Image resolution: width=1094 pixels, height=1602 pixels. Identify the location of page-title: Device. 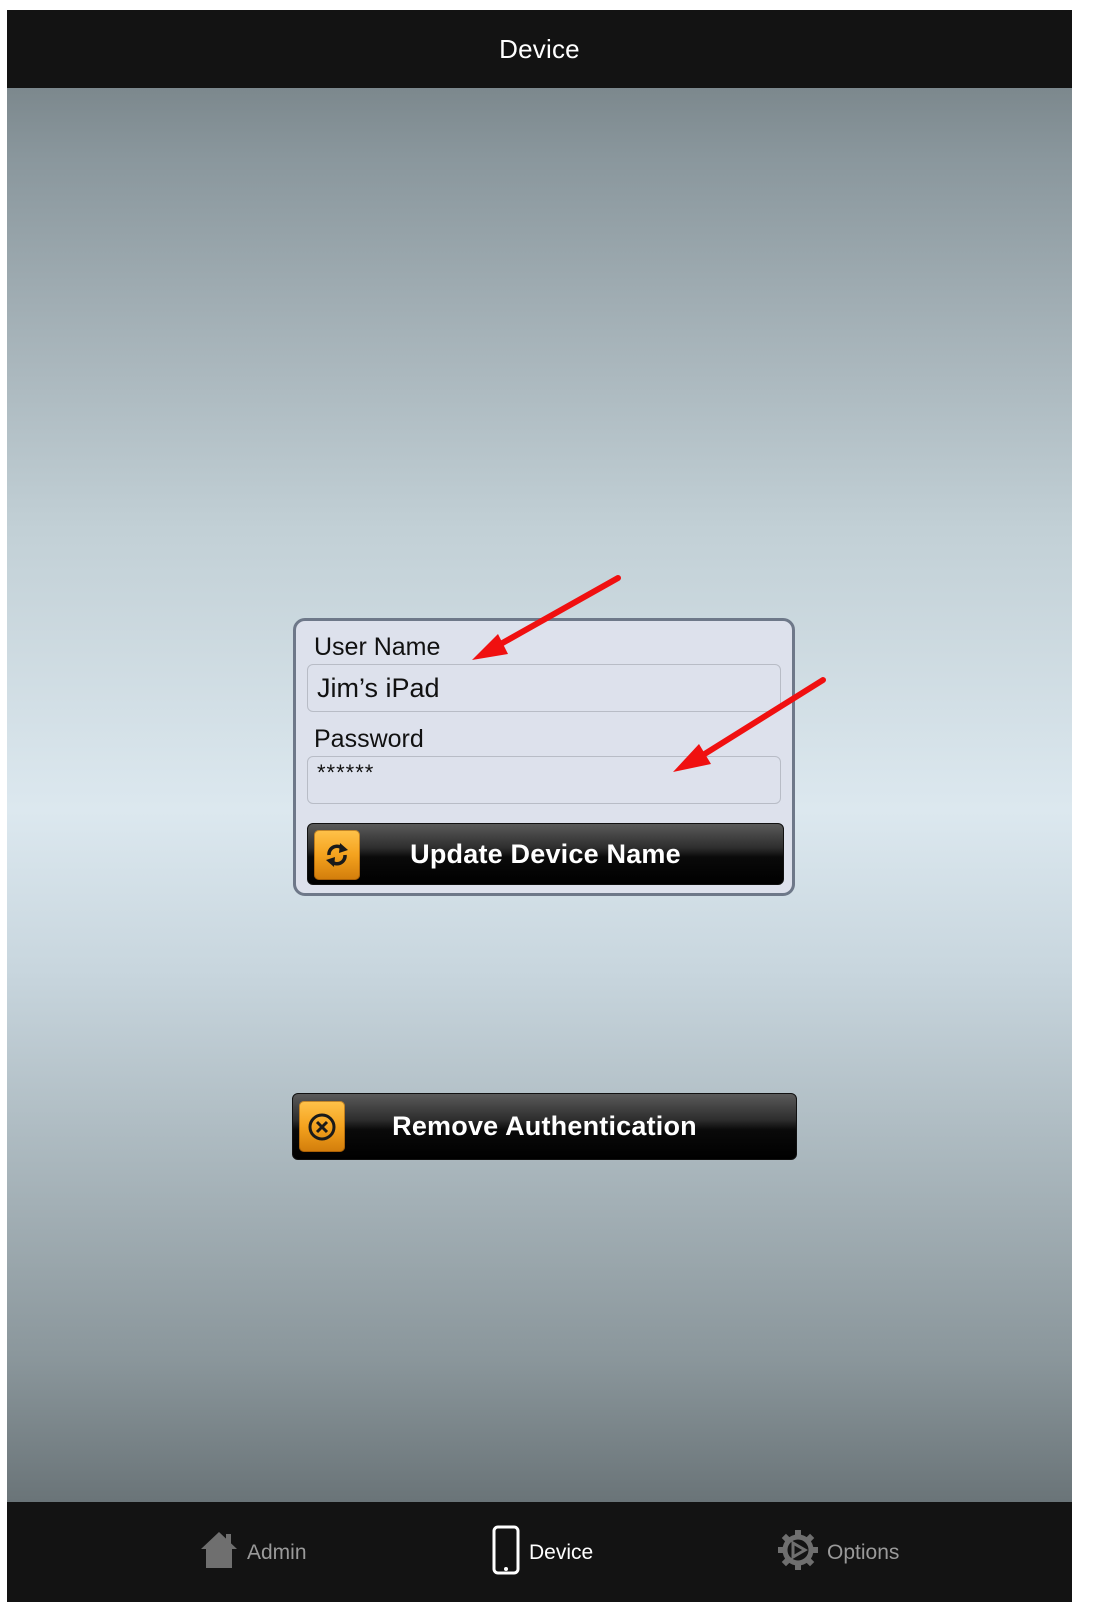
(539, 48).